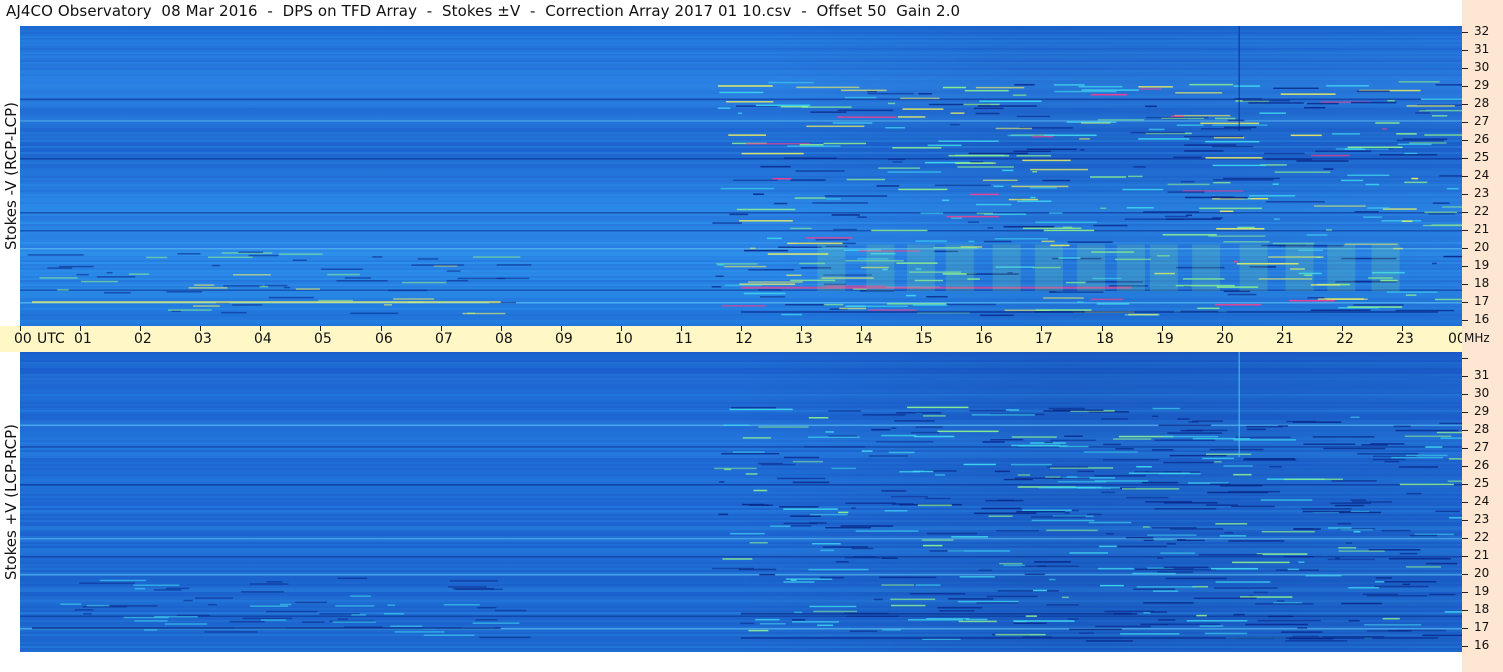 The height and width of the screenshot is (672, 1503). Describe the element at coordinates (1482, 175) in the screenshot. I see `freq-axis-top: 16 17 18 19 20 21 22 23 24 25 26 27 28 29 30 31 32` at that location.